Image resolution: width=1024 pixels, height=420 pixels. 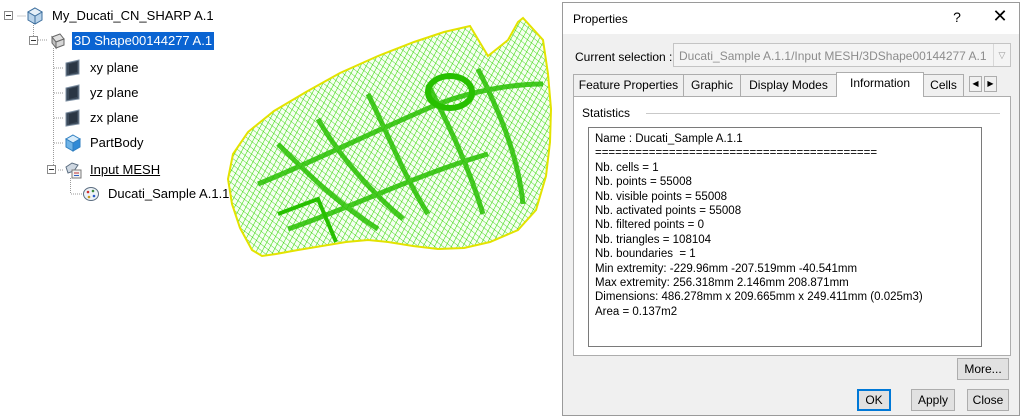 I want to click on tree-item-yz-plane: yz plane, so click(x=102, y=93).